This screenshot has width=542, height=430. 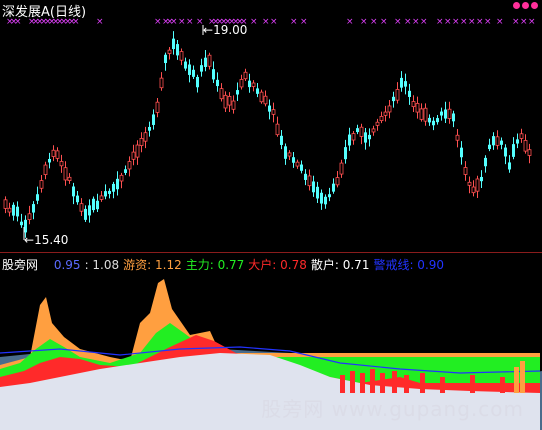 What do you see at coordinates (102, 265) in the screenshot?
I see `legend-item: : 1.08` at bounding box center [102, 265].